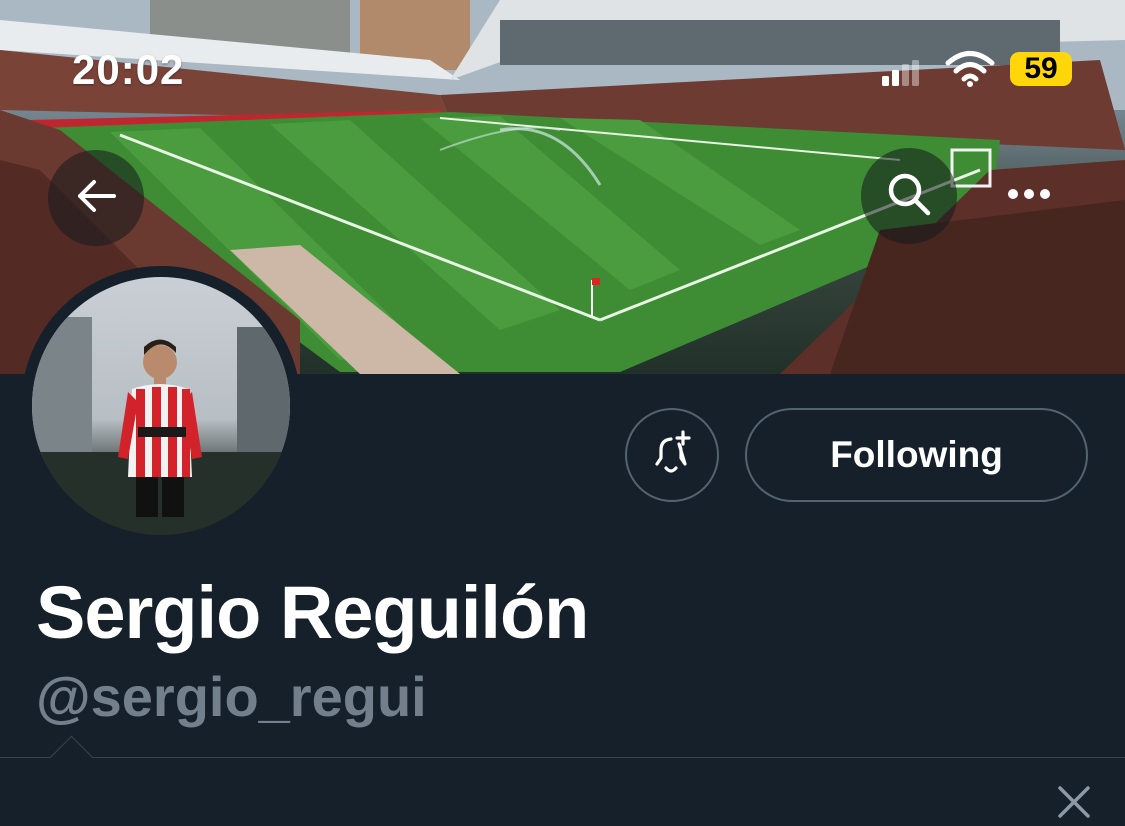 The height and width of the screenshot is (826, 1125). What do you see at coordinates (128, 69) in the screenshot?
I see `status-time: 20:02` at bounding box center [128, 69].